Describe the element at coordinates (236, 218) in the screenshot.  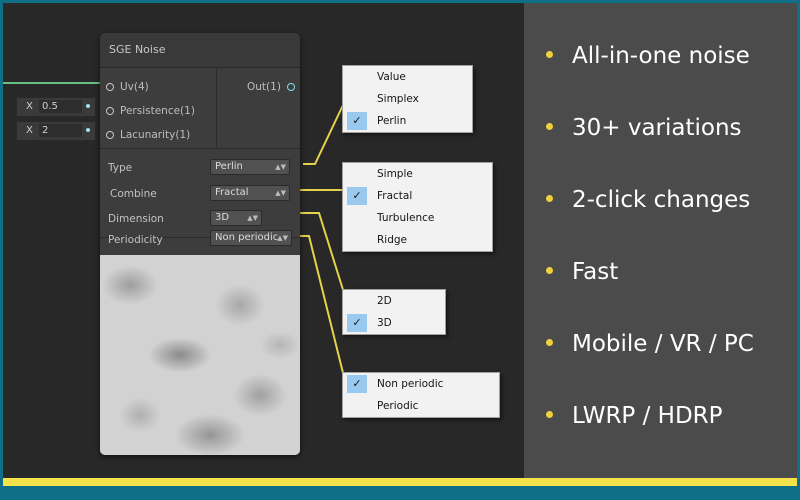
I see `dimension-dropdown: 3D ▲▼` at that location.